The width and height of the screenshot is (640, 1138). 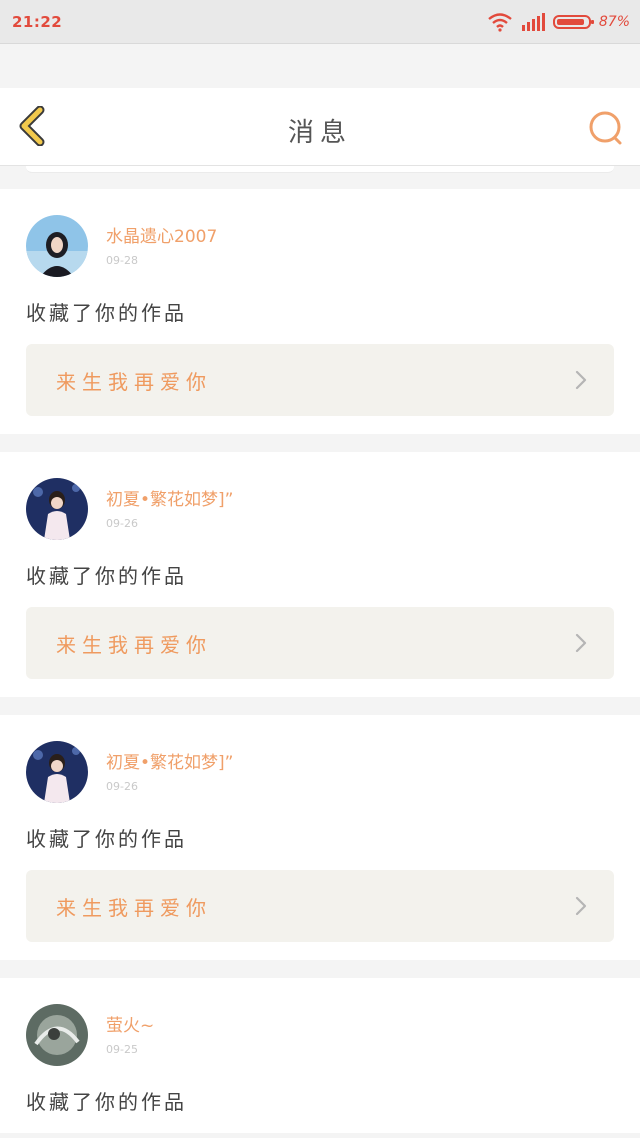 What do you see at coordinates (320, 66) in the screenshot?
I see `top-spacer` at bounding box center [320, 66].